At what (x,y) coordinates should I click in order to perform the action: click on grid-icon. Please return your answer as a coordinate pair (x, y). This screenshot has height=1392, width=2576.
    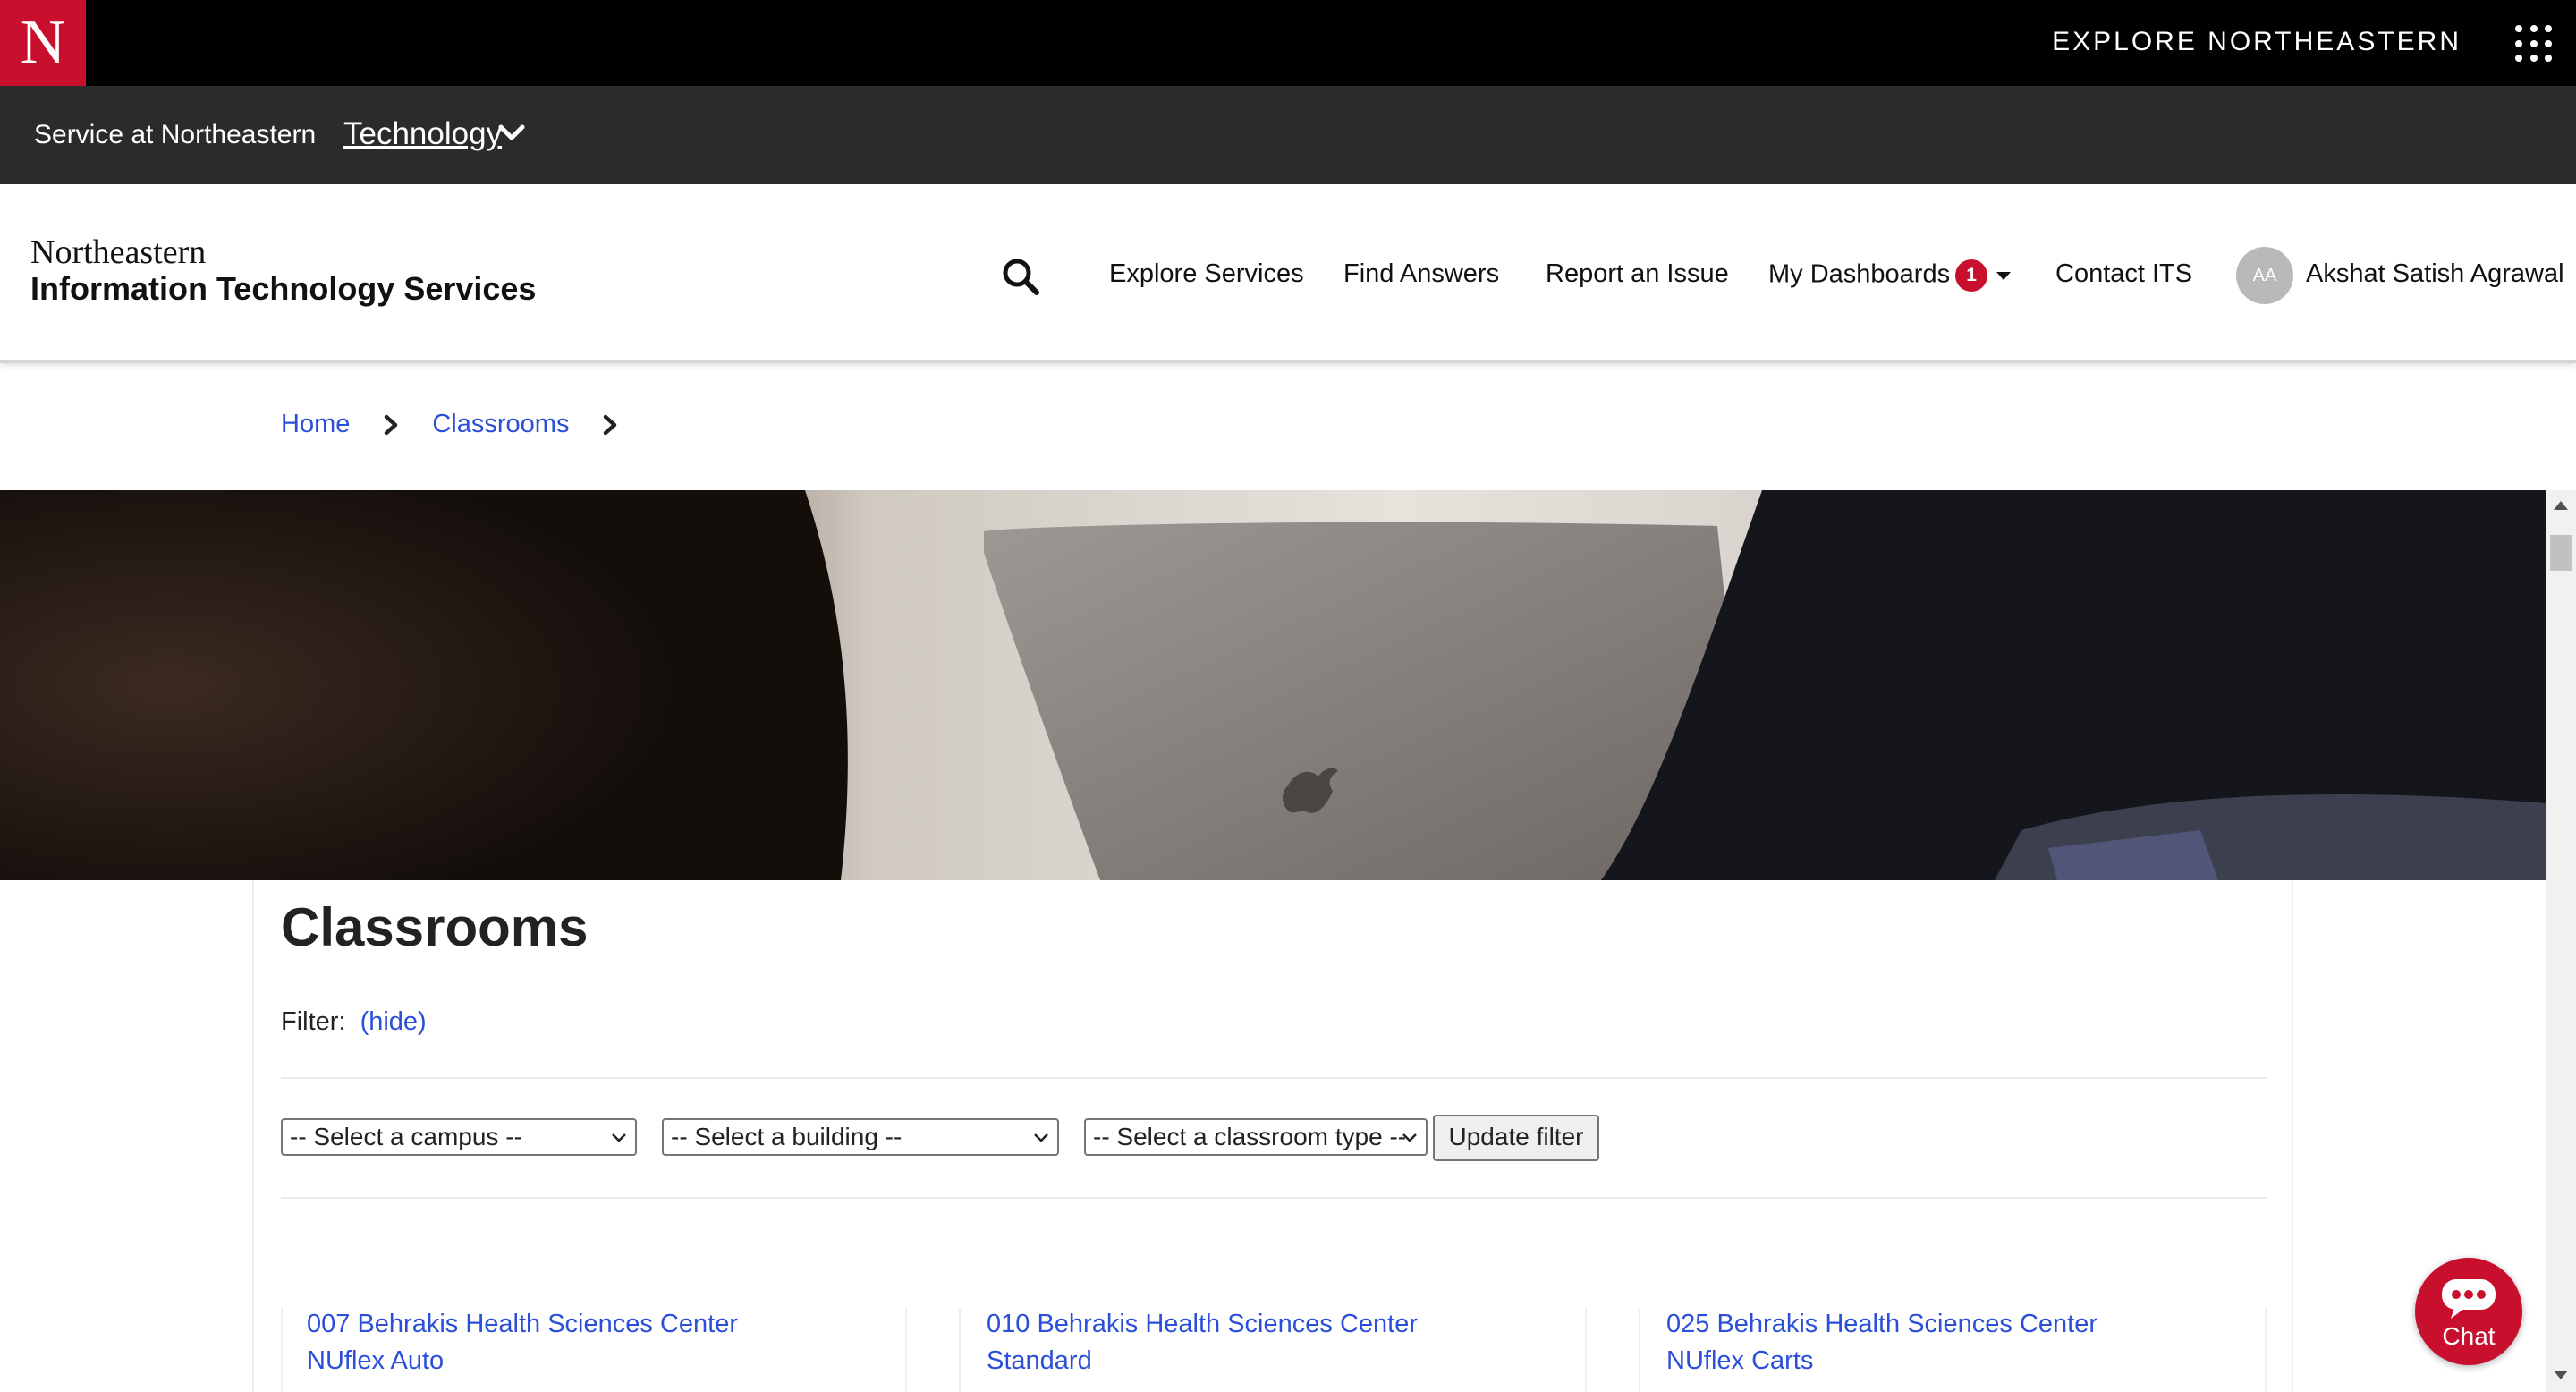
    Looking at the image, I should click on (2534, 44).